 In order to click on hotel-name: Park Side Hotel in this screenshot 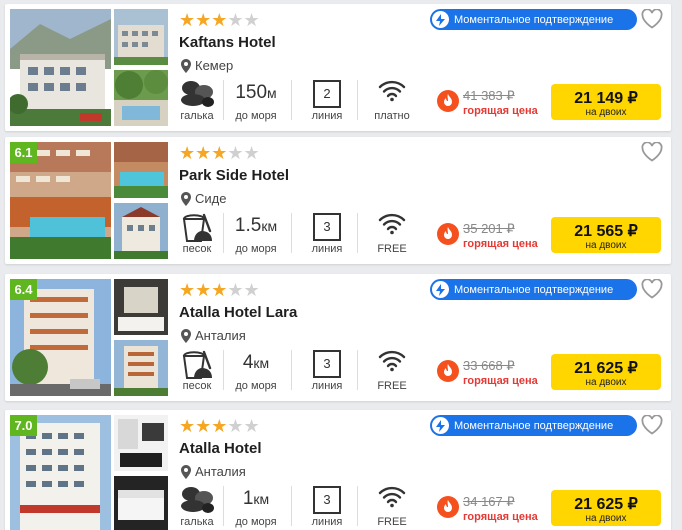, I will do `click(234, 175)`.